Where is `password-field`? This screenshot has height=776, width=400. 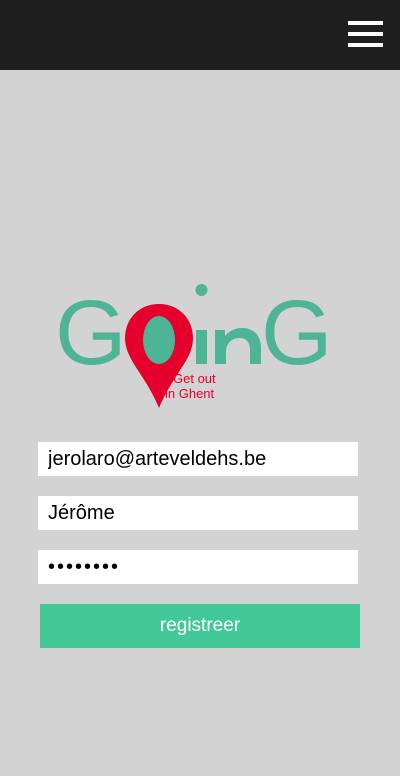 password-field is located at coordinates (198, 567).